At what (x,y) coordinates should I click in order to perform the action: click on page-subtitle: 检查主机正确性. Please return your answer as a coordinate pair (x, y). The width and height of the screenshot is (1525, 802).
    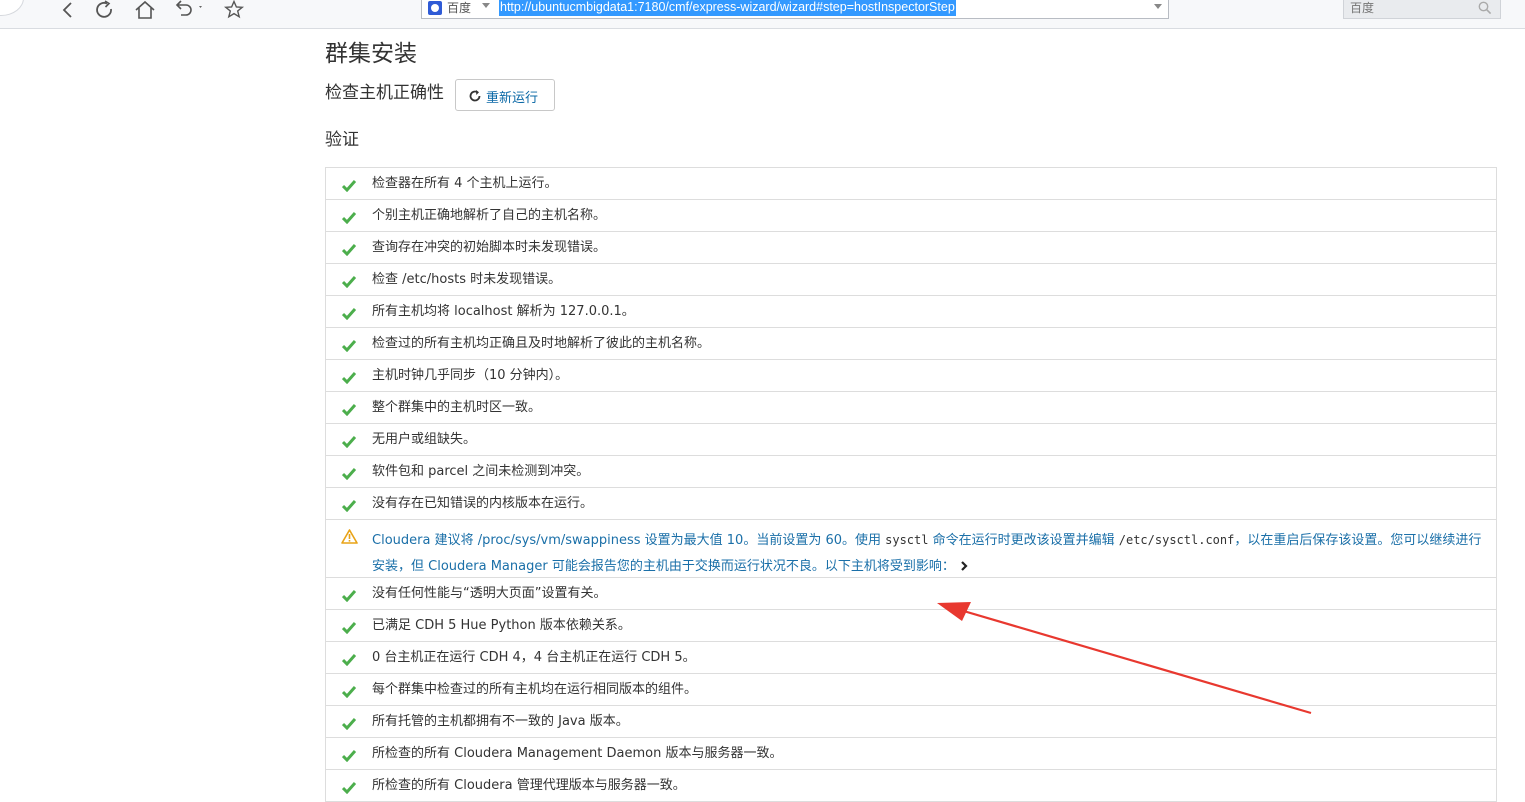
    Looking at the image, I should click on (384, 93).